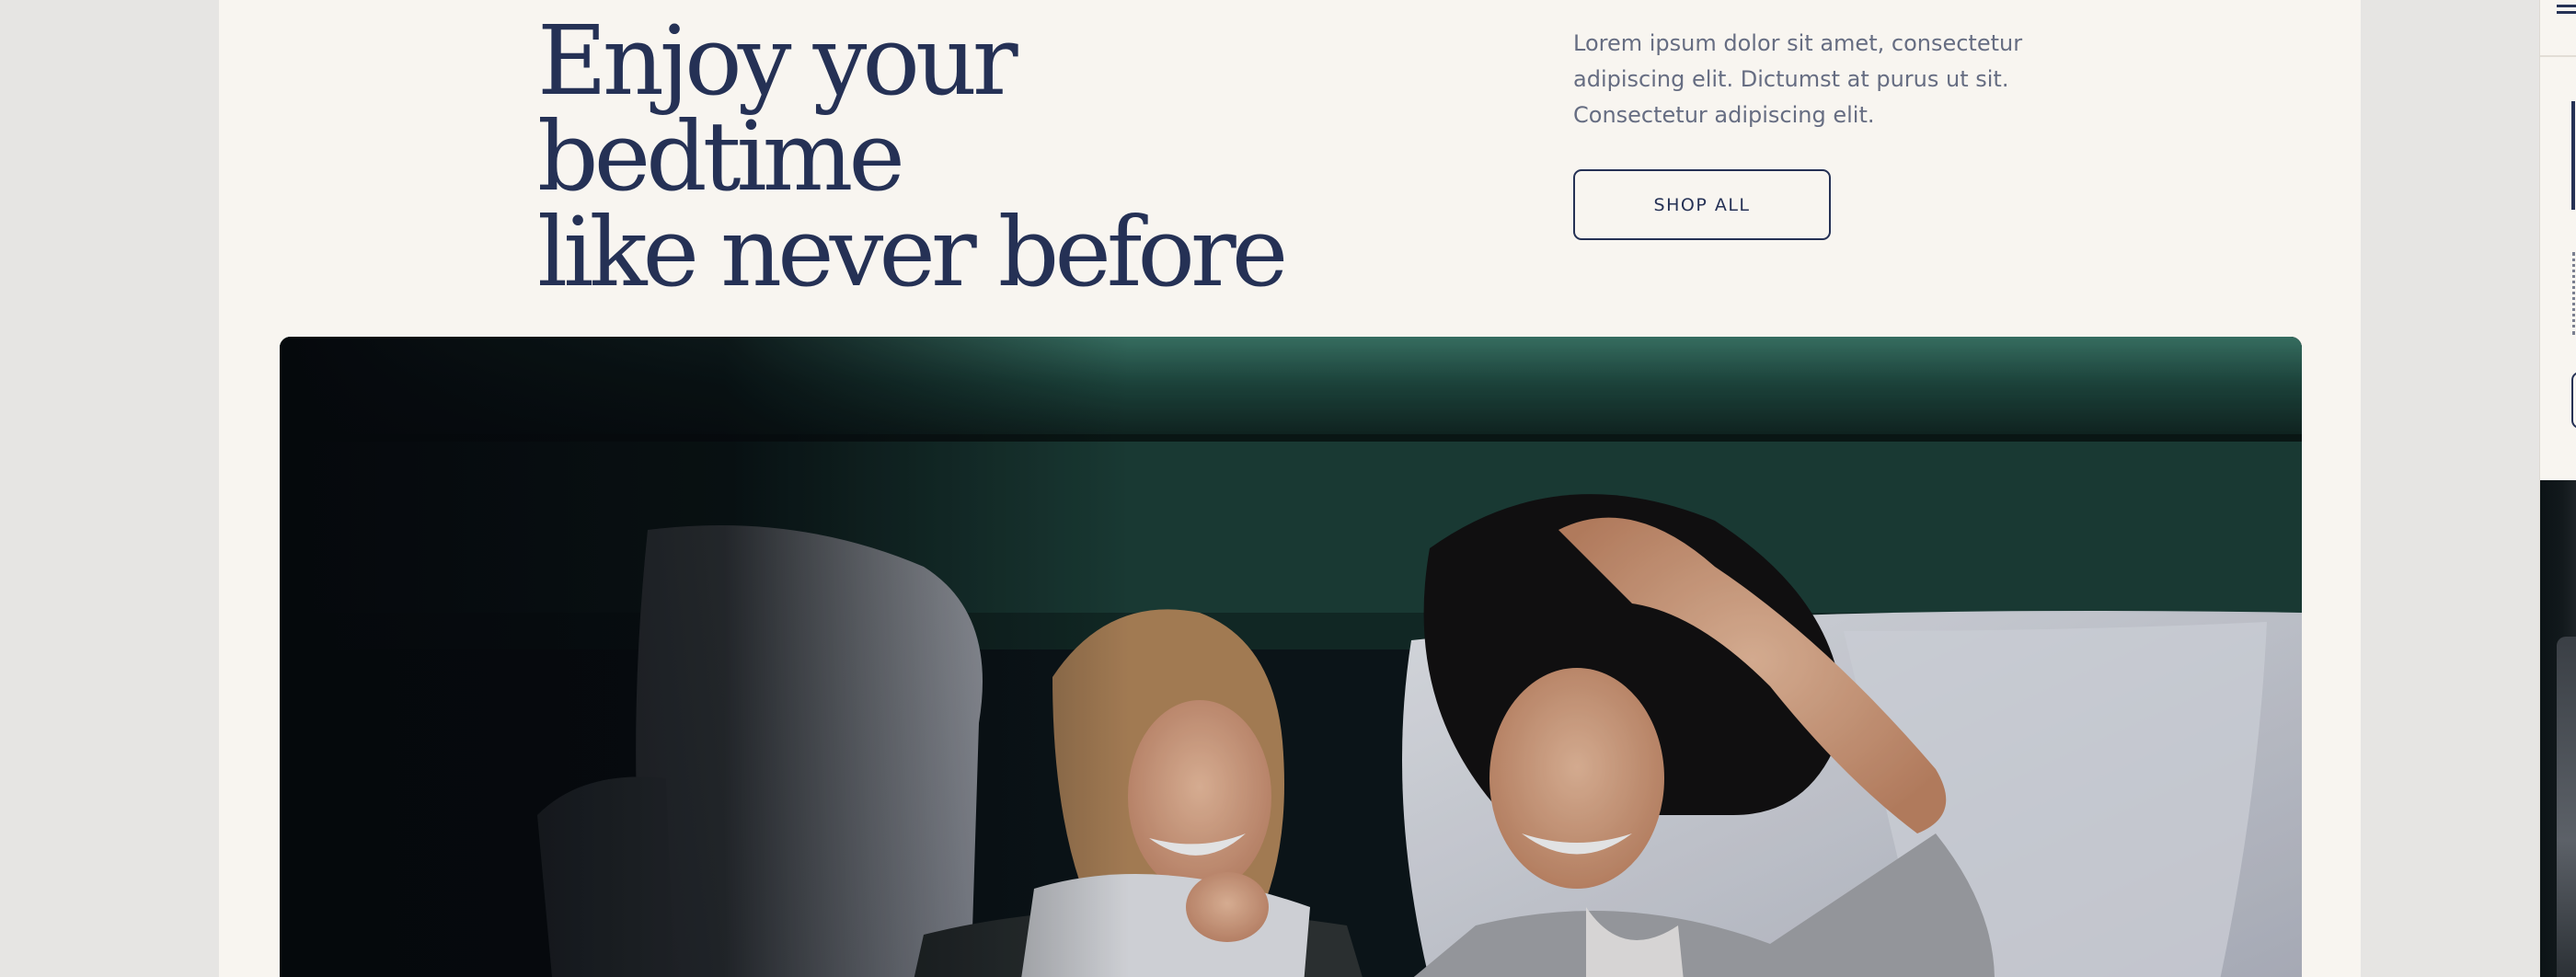 This screenshot has height=977, width=2576. I want to click on adjacent-page-preview, so click(2557, 488).